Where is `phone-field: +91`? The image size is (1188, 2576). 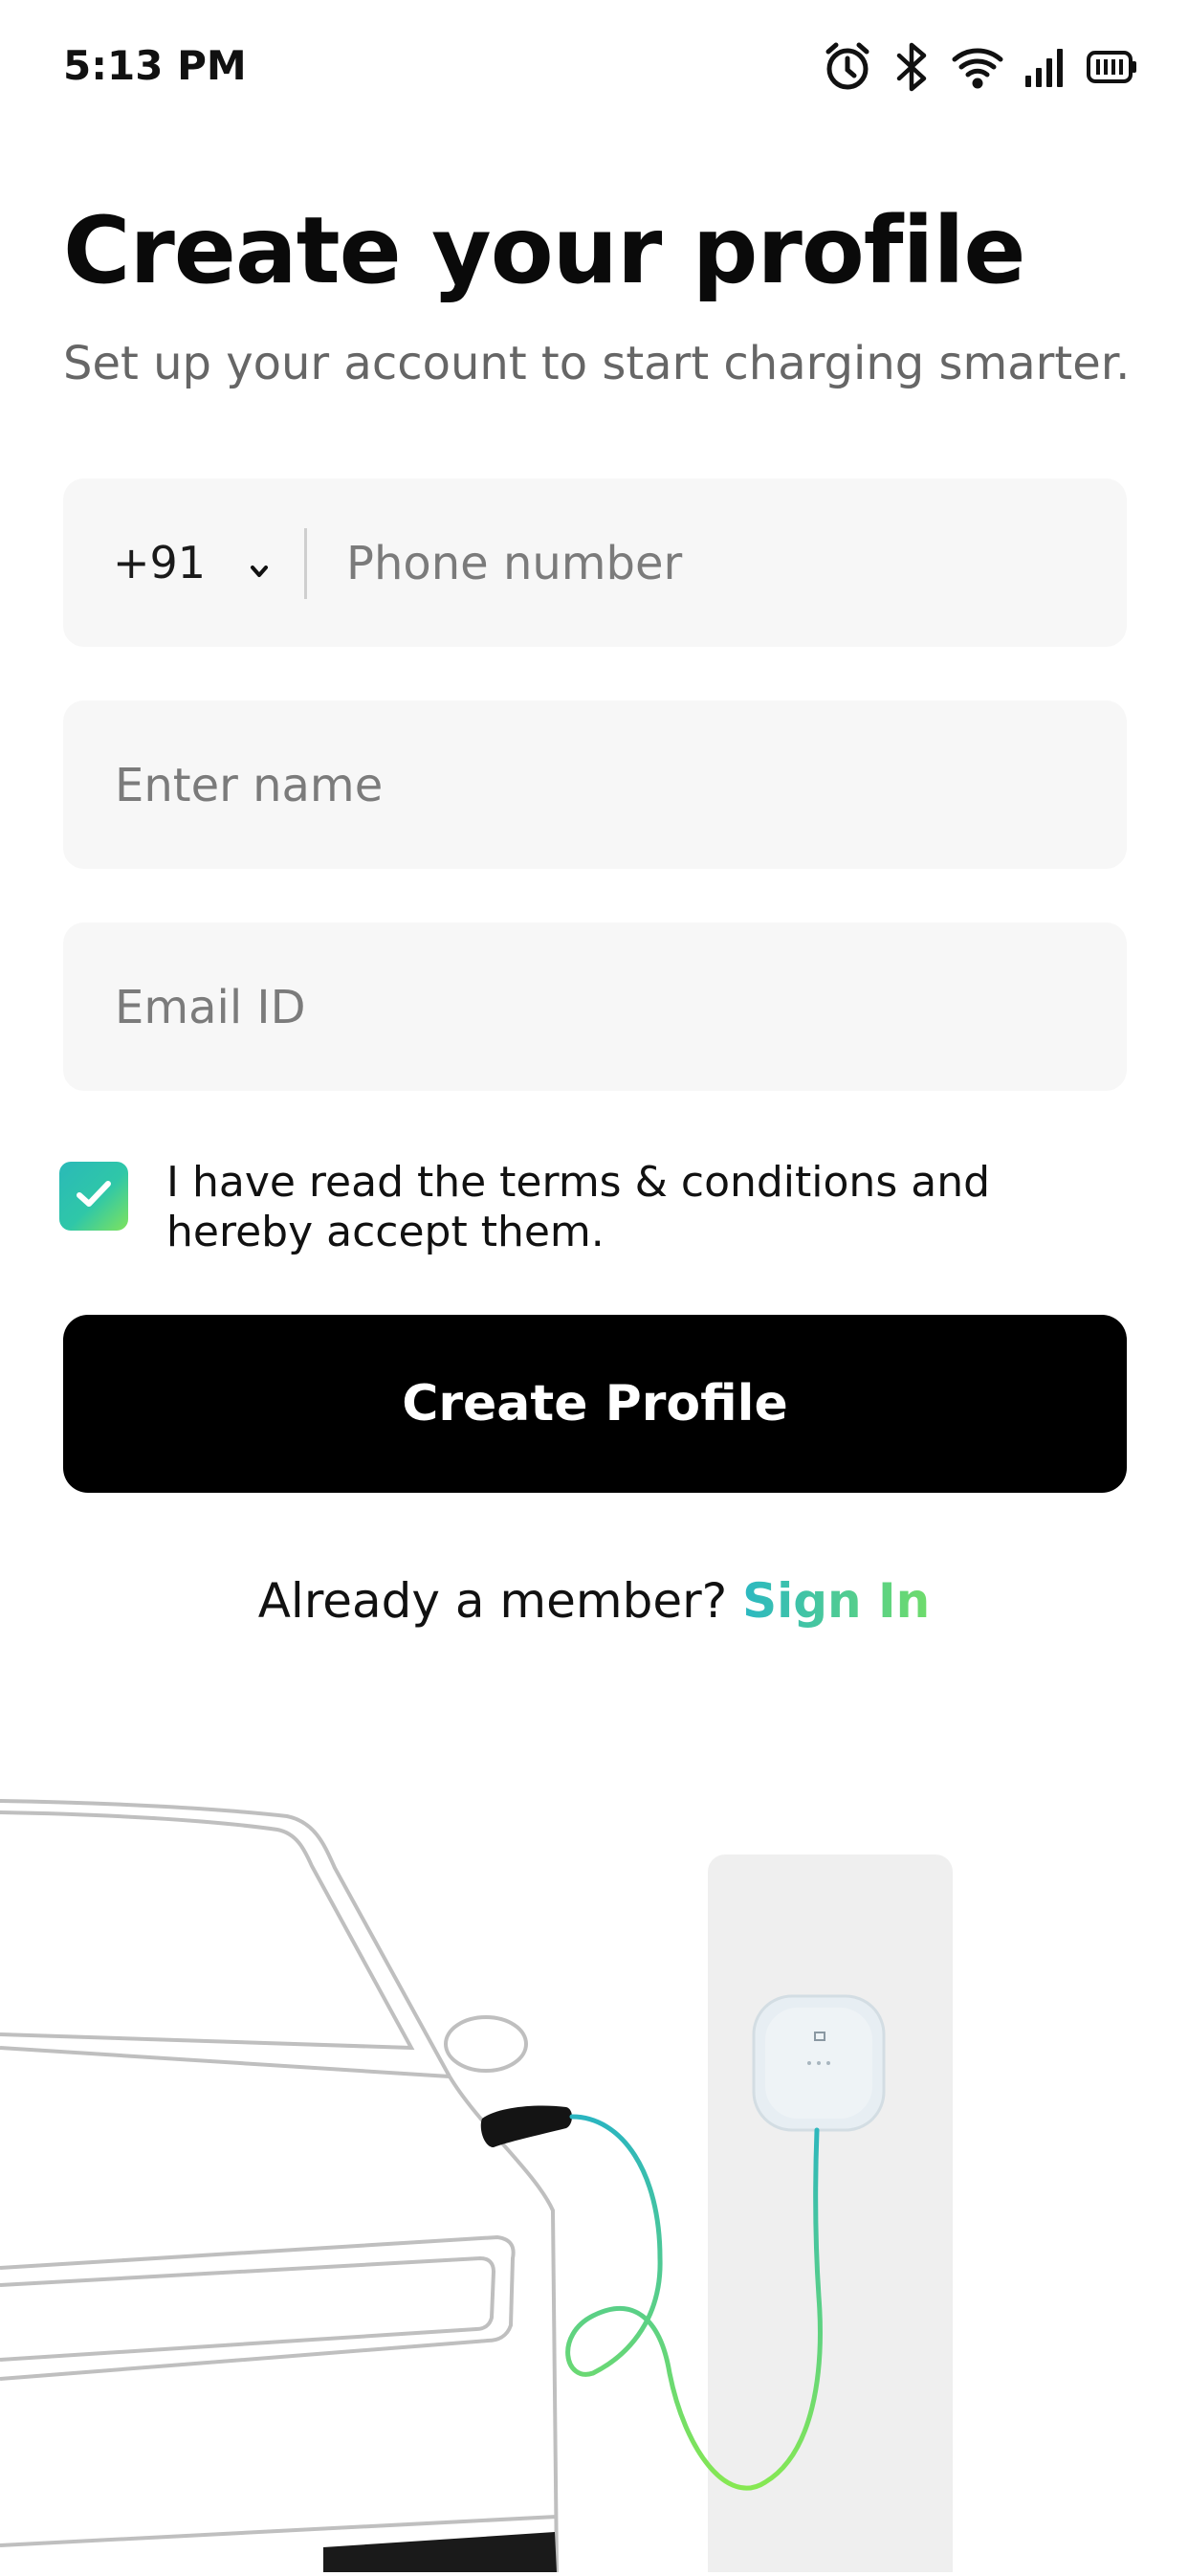 phone-field: +91 is located at coordinates (595, 563).